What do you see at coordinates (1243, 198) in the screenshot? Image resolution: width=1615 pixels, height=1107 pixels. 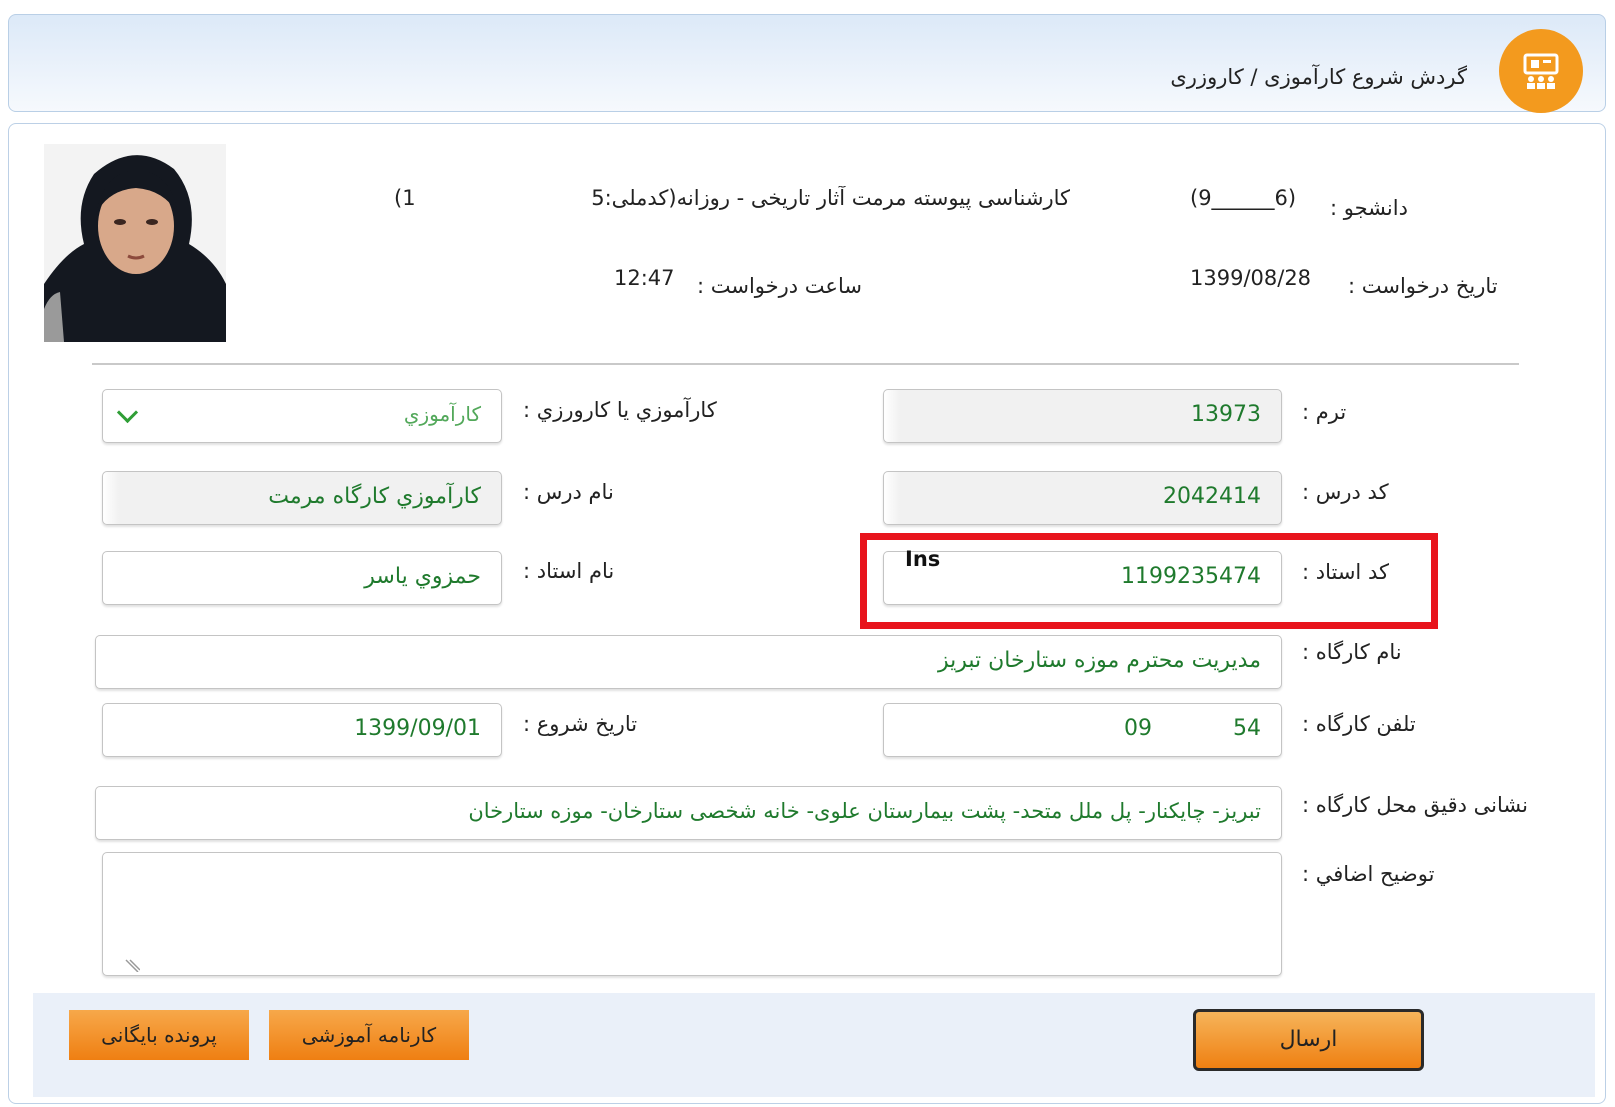 I see `student-id: (9______6)` at bounding box center [1243, 198].